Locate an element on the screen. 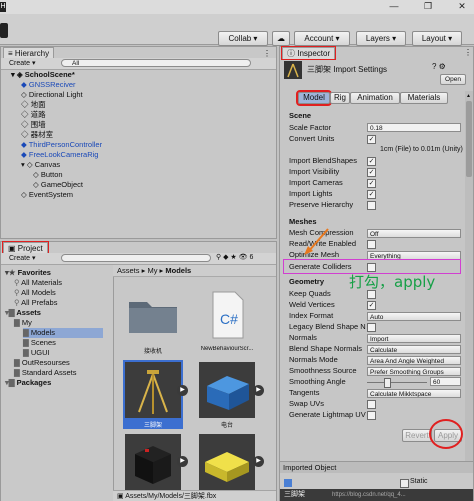 Image resolution: width=474 pixels, height=501 pixels. asset-folder-receiver is located at coordinates (153, 316).